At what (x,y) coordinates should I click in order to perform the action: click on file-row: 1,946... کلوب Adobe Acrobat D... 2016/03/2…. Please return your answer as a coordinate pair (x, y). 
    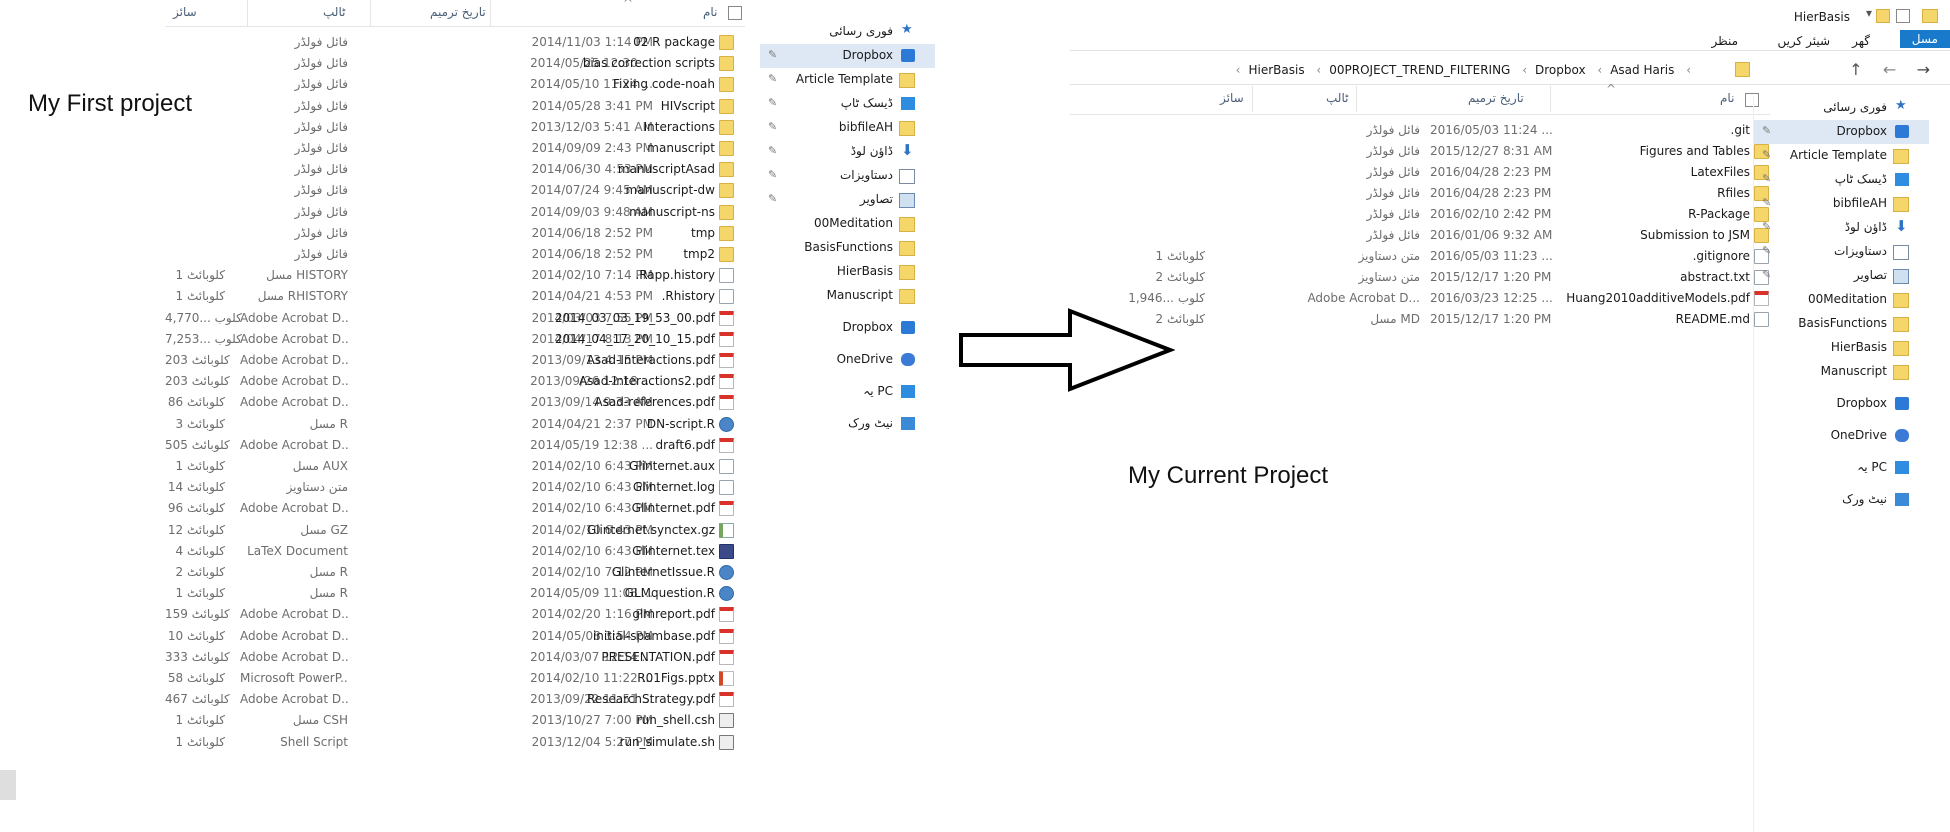
    Looking at the image, I should click on (1420, 298).